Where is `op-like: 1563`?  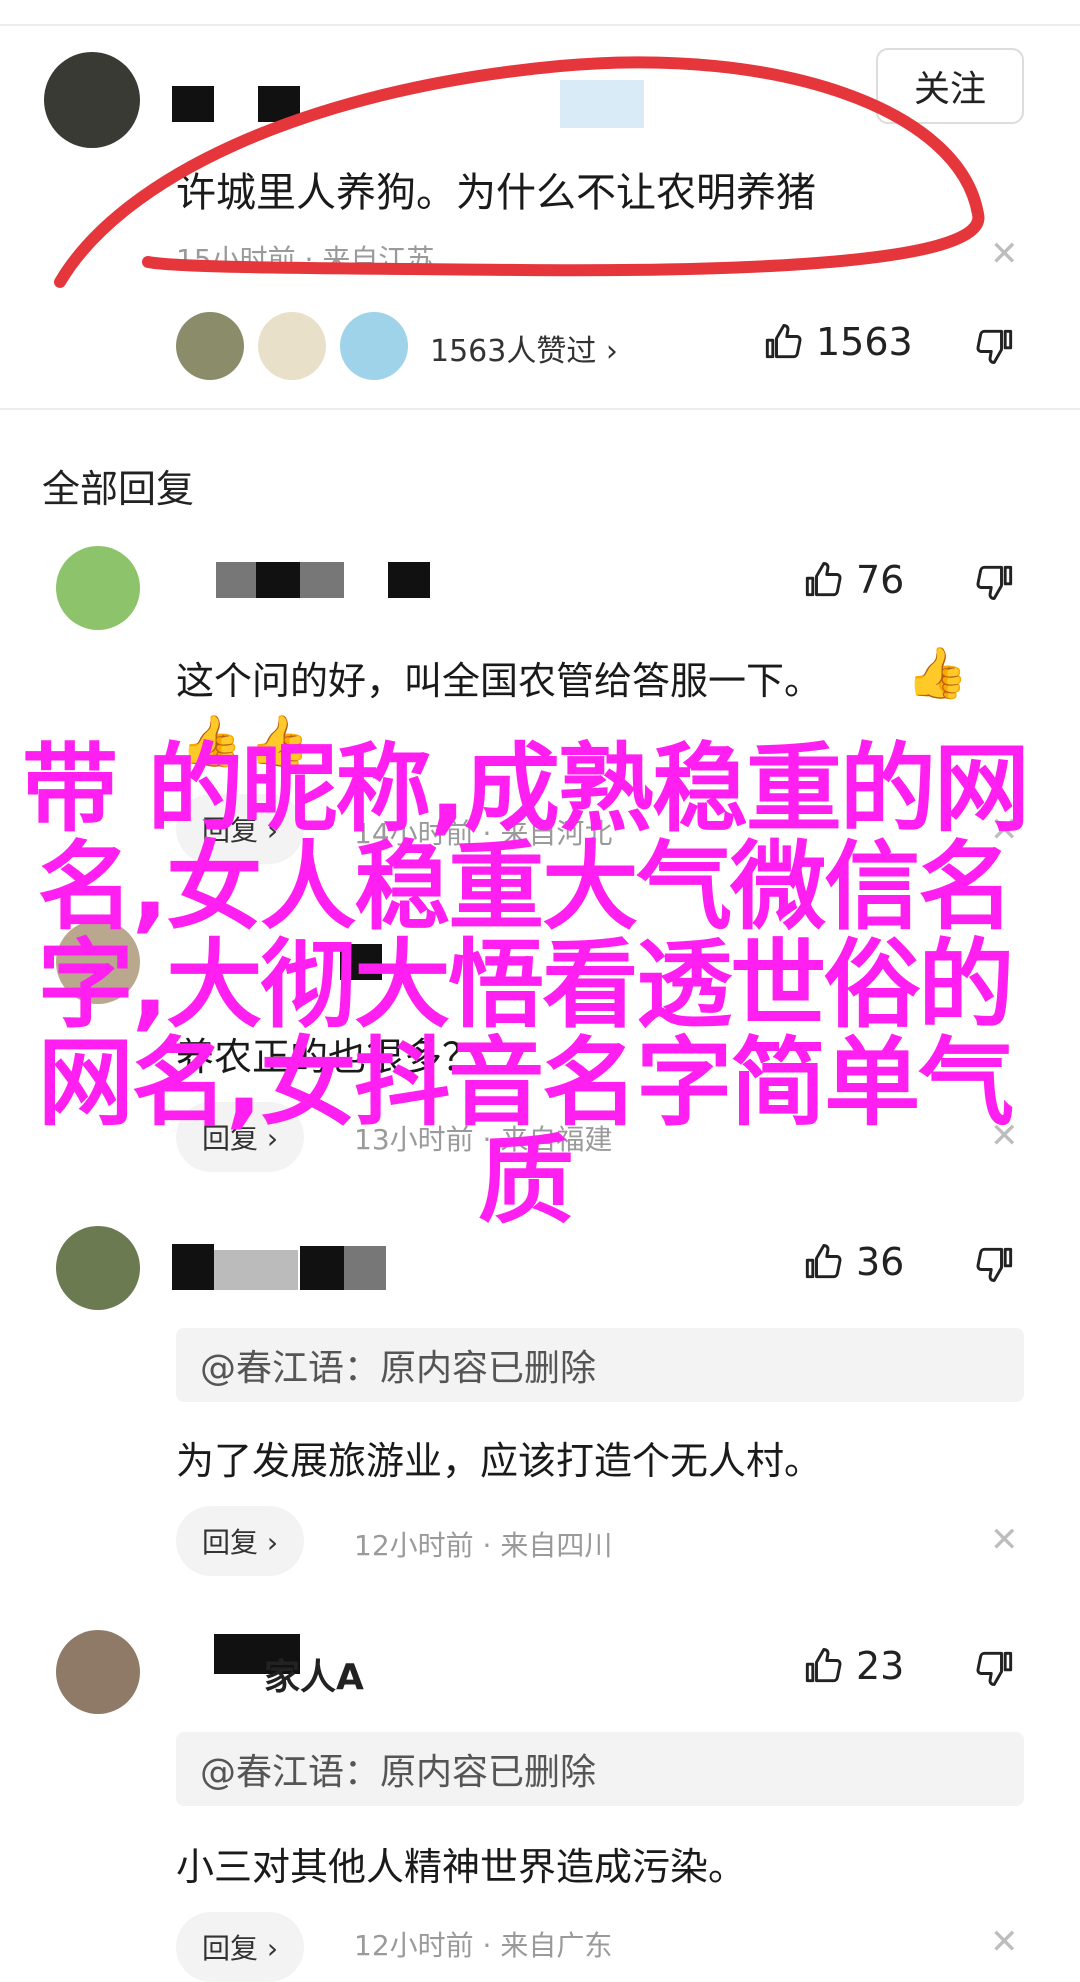
op-like: 1563 is located at coordinates (836, 342).